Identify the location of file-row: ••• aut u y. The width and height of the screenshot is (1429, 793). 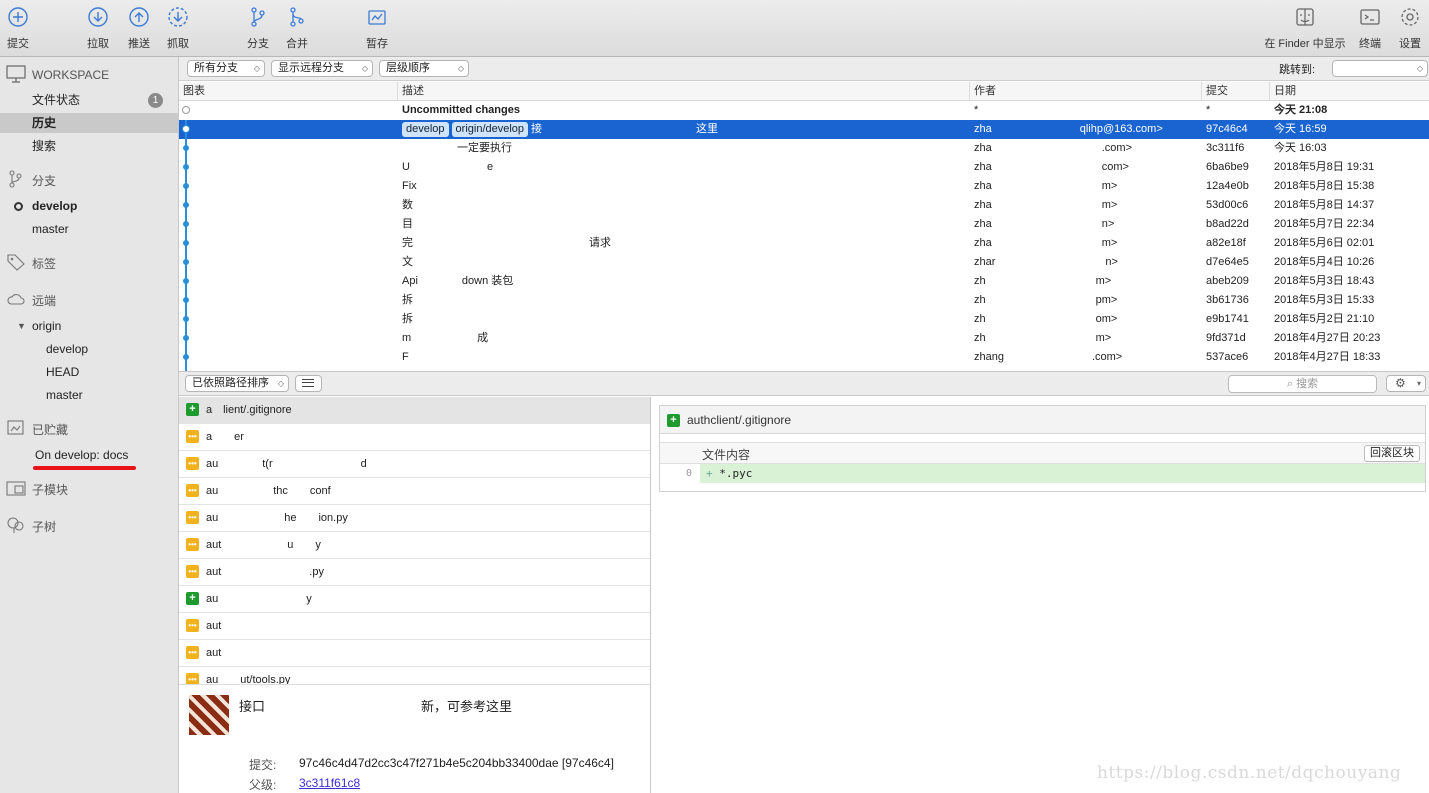
(414, 545).